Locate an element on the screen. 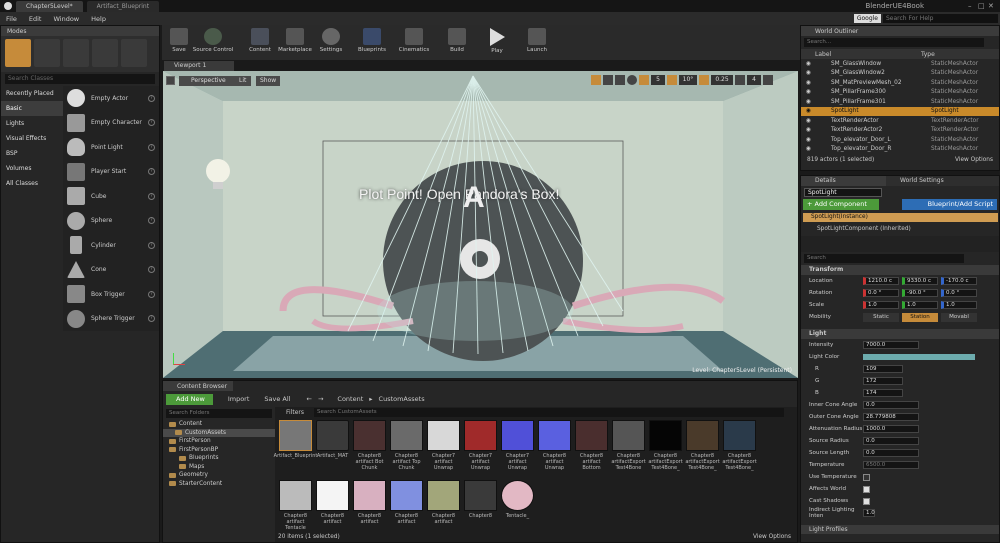 The width and height of the screenshot is (1000, 543). rotation-y: -90.0 ° is located at coordinates (920, 293).